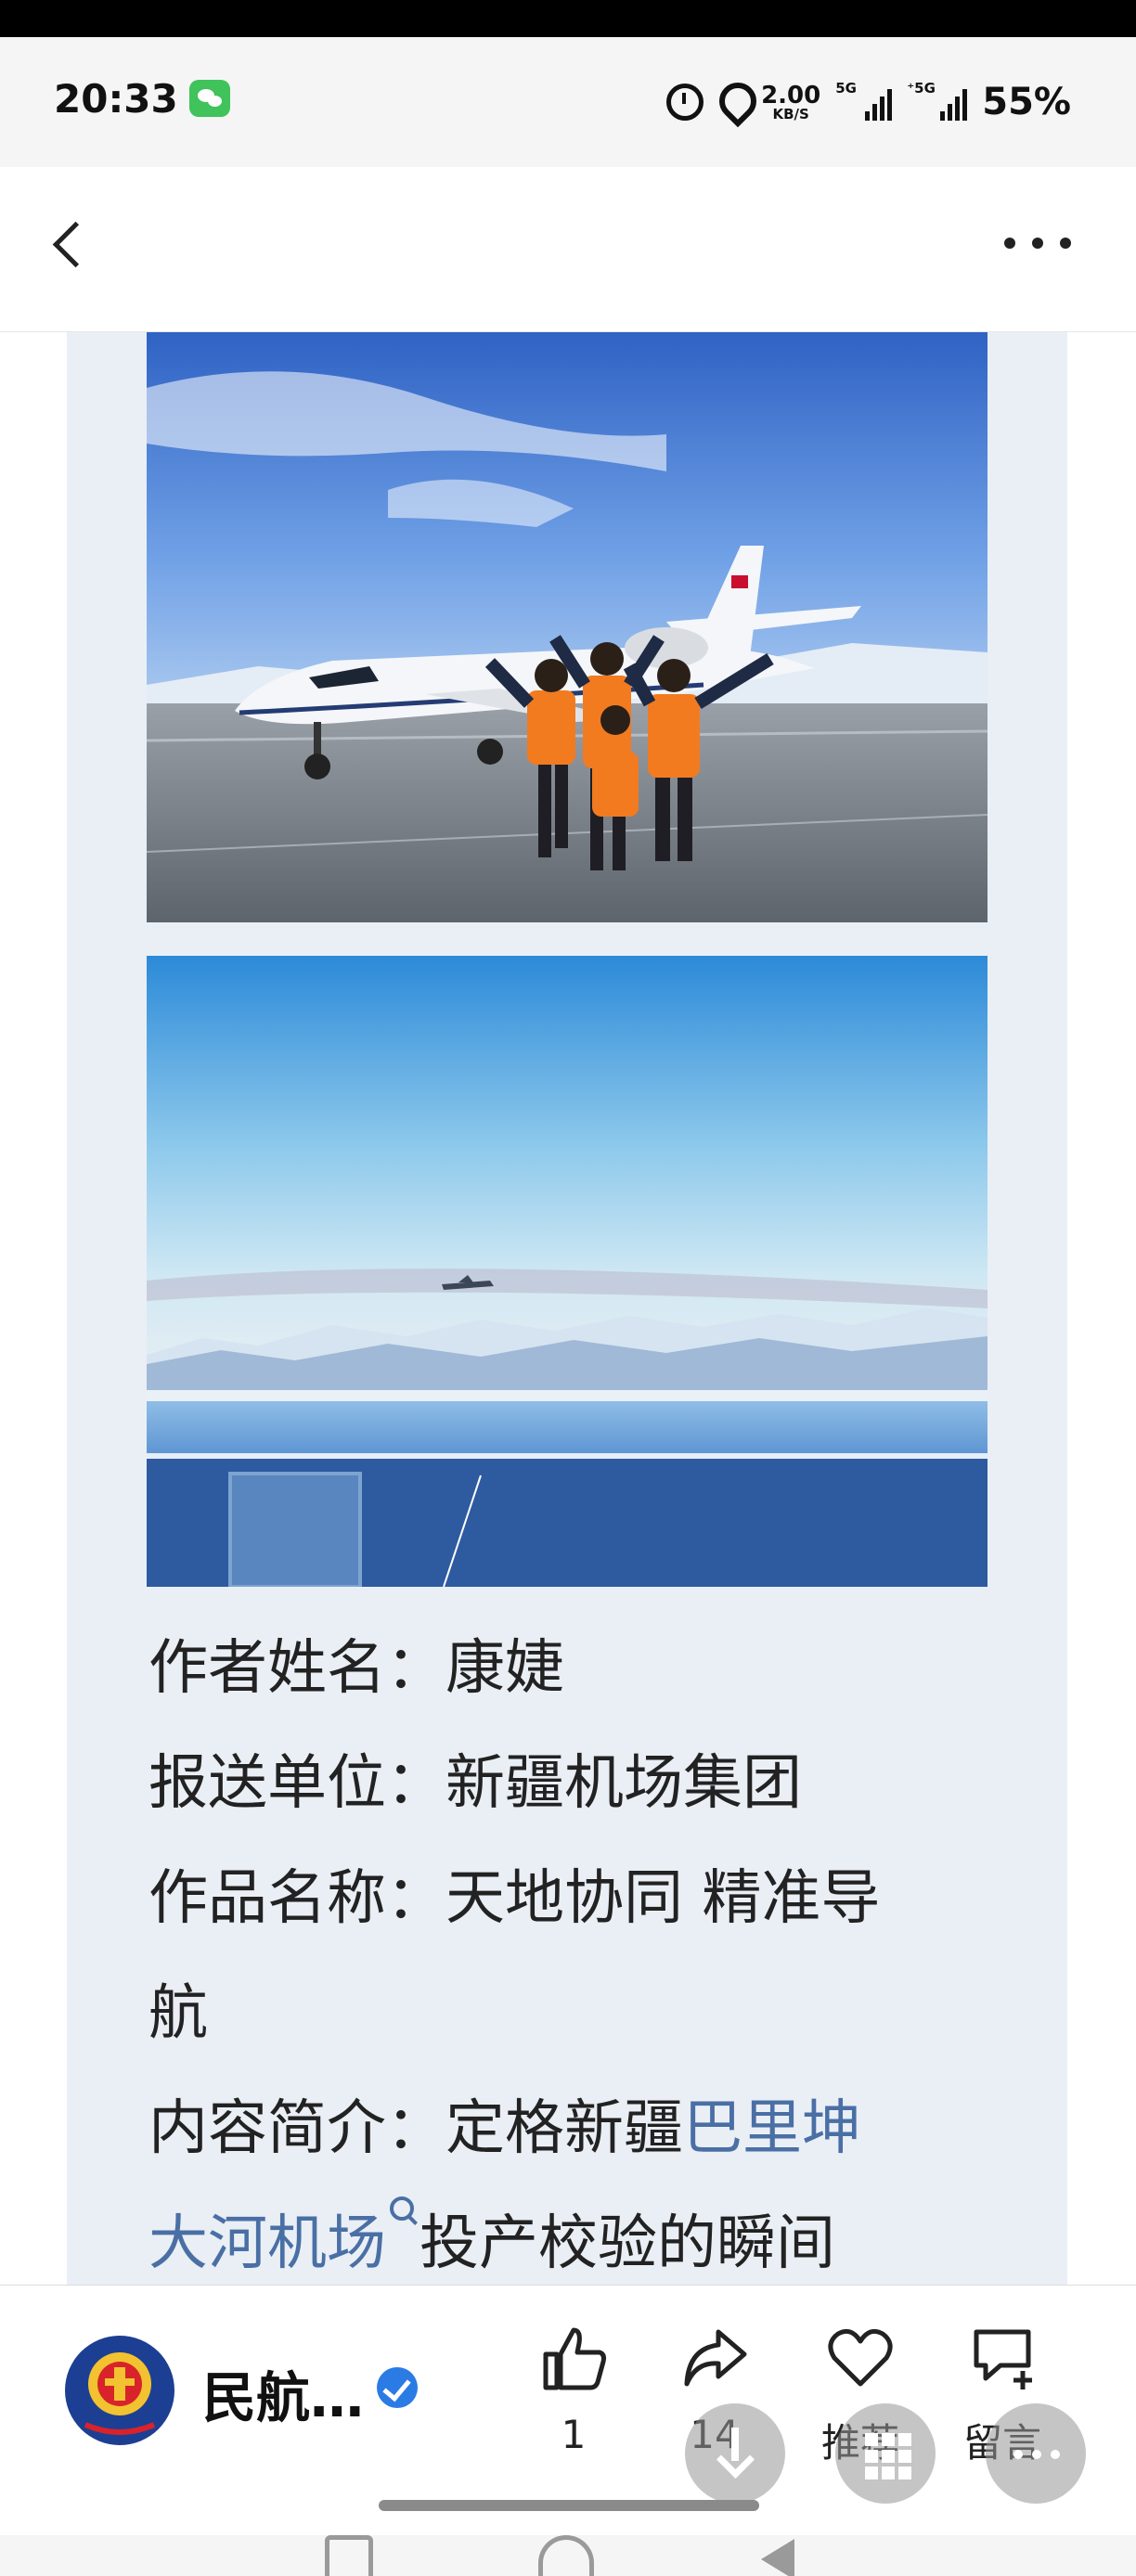 The height and width of the screenshot is (2576, 1136). Describe the element at coordinates (70, 243) in the screenshot. I see `back-button` at that location.